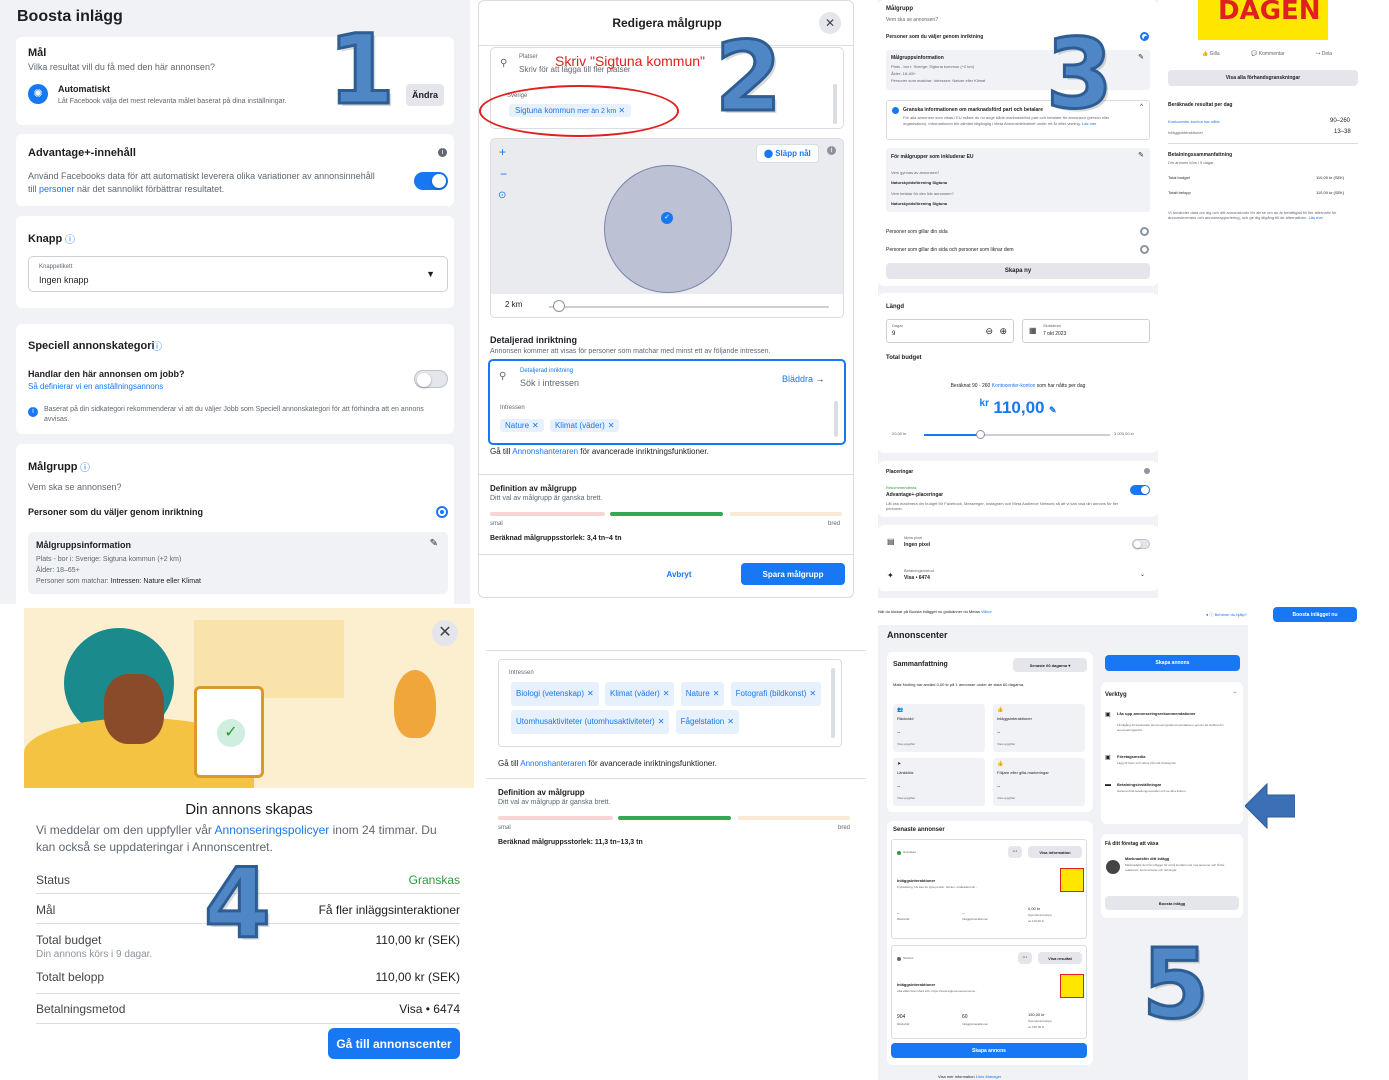 Image resolution: width=1389 pixels, height=1080 pixels. What do you see at coordinates (502, 195) in the screenshot?
I see `locate-icon: ⊙` at bounding box center [502, 195].